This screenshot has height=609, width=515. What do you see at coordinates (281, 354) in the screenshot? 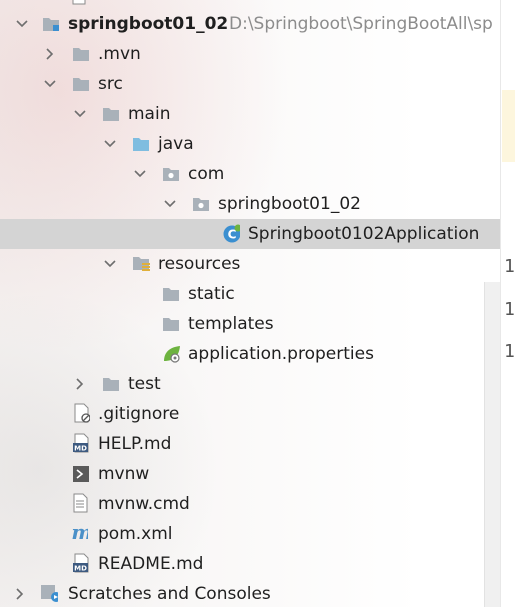
I see `tree-label: application.properties` at bounding box center [281, 354].